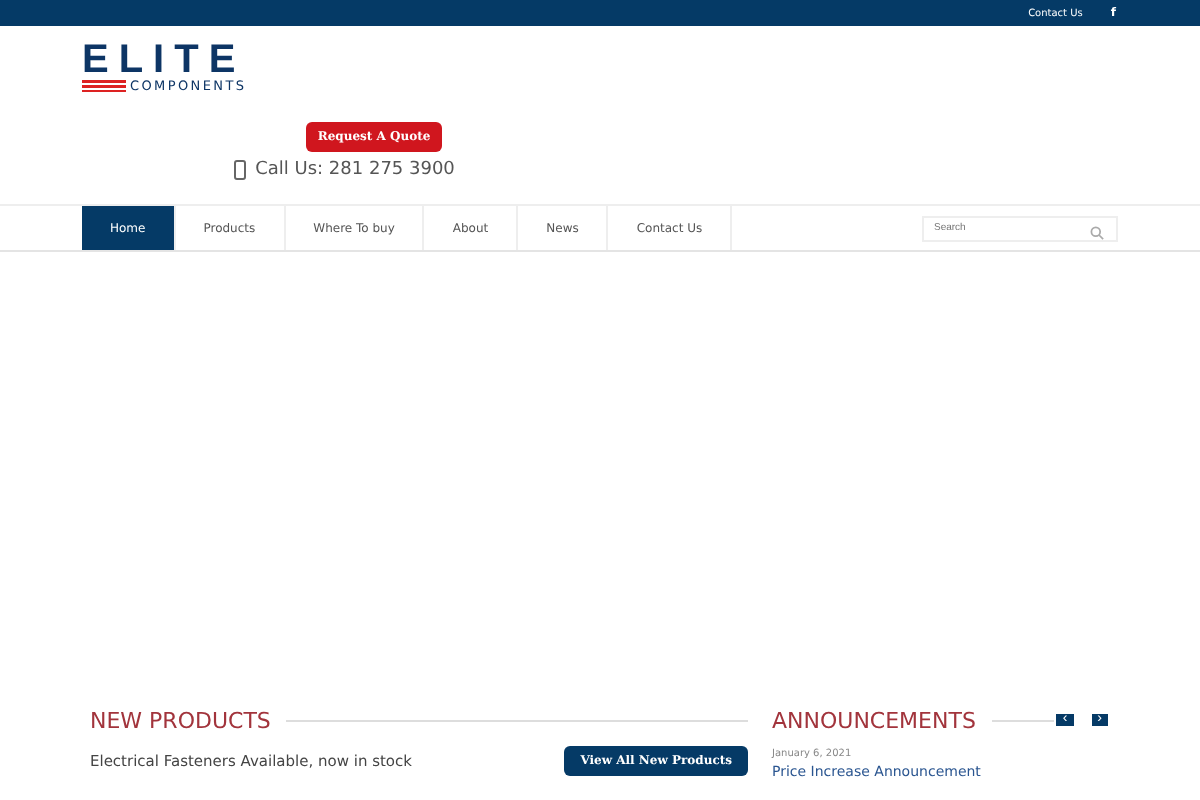 The image size is (1200, 800). I want to click on phone-icon, so click(239, 170).